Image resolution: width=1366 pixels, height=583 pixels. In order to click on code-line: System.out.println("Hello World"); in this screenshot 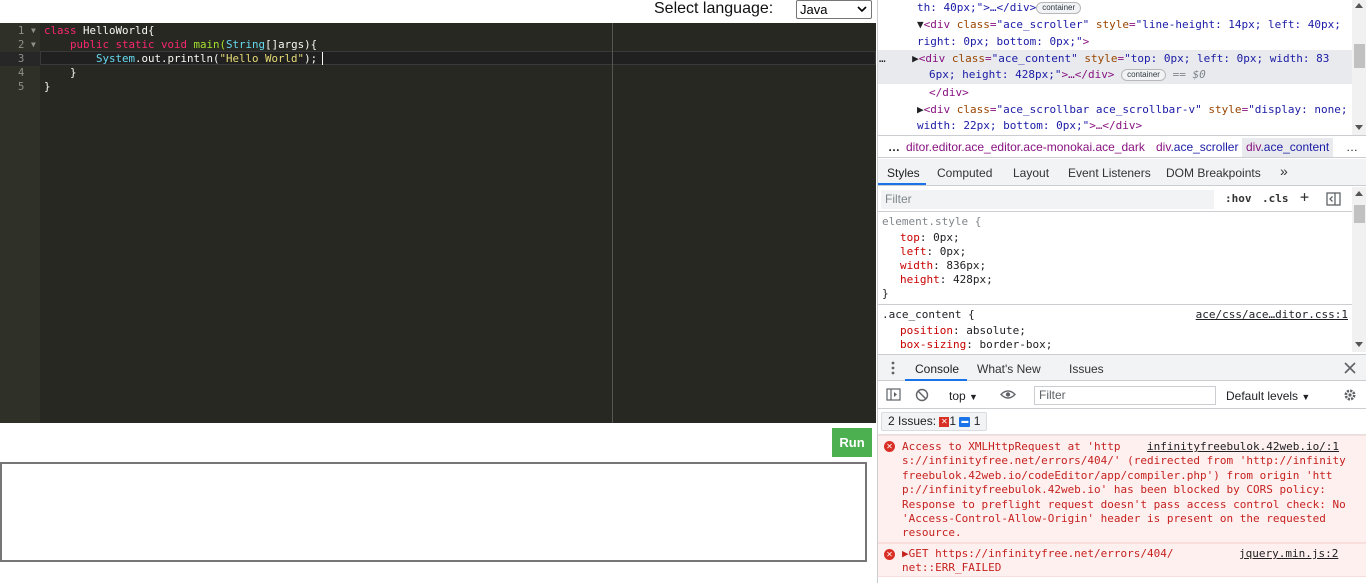, I will do `click(207, 58)`.